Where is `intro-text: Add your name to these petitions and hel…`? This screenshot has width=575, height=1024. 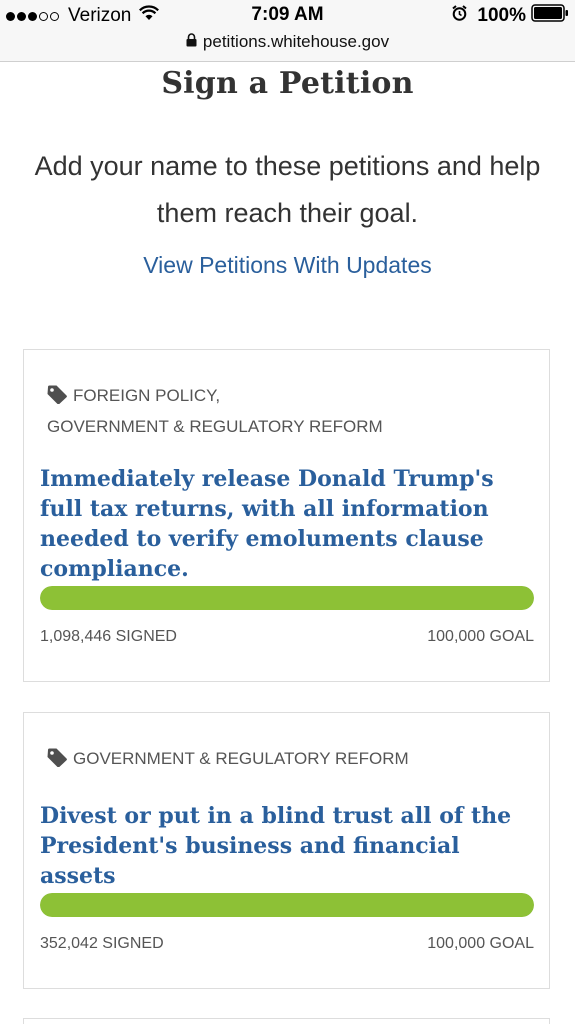 intro-text: Add your name to these petitions and hel… is located at coordinates (287, 189).